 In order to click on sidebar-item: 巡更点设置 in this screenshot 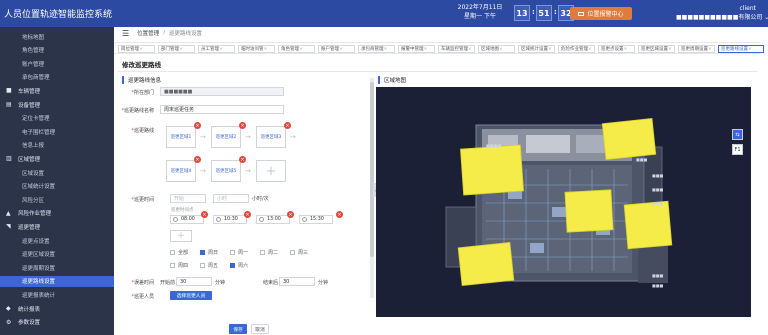, I will do `click(57, 240)`.